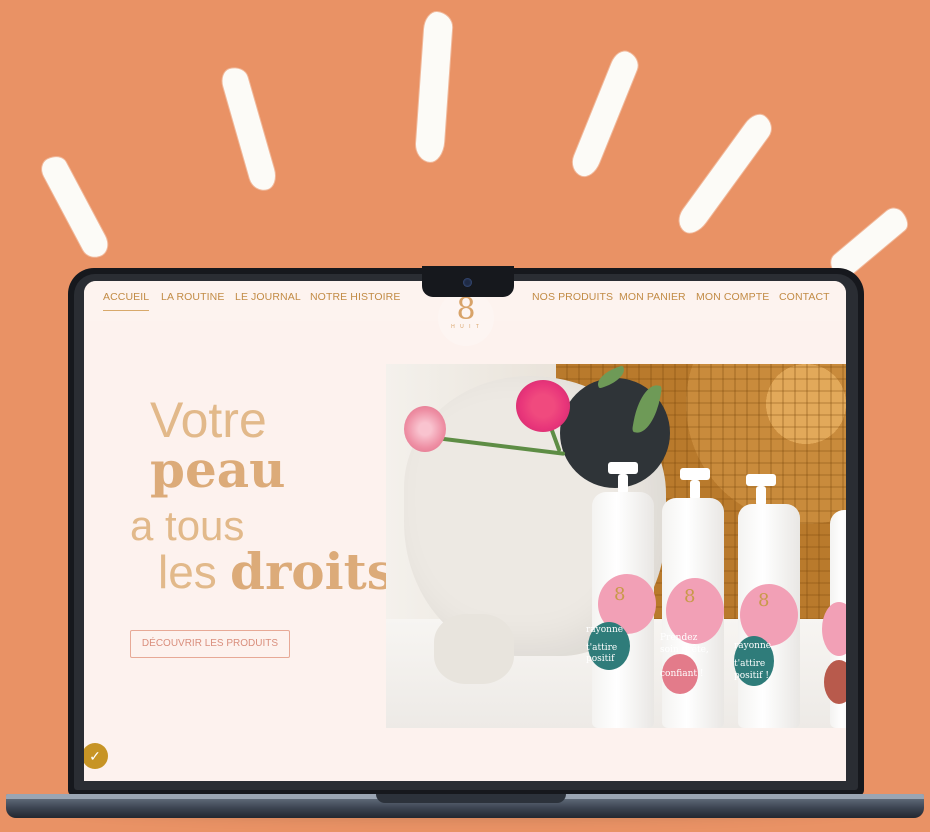  What do you see at coordinates (355, 297) in the screenshot?
I see `nav-notre-histoire: NOTRE HISTOIRE` at bounding box center [355, 297].